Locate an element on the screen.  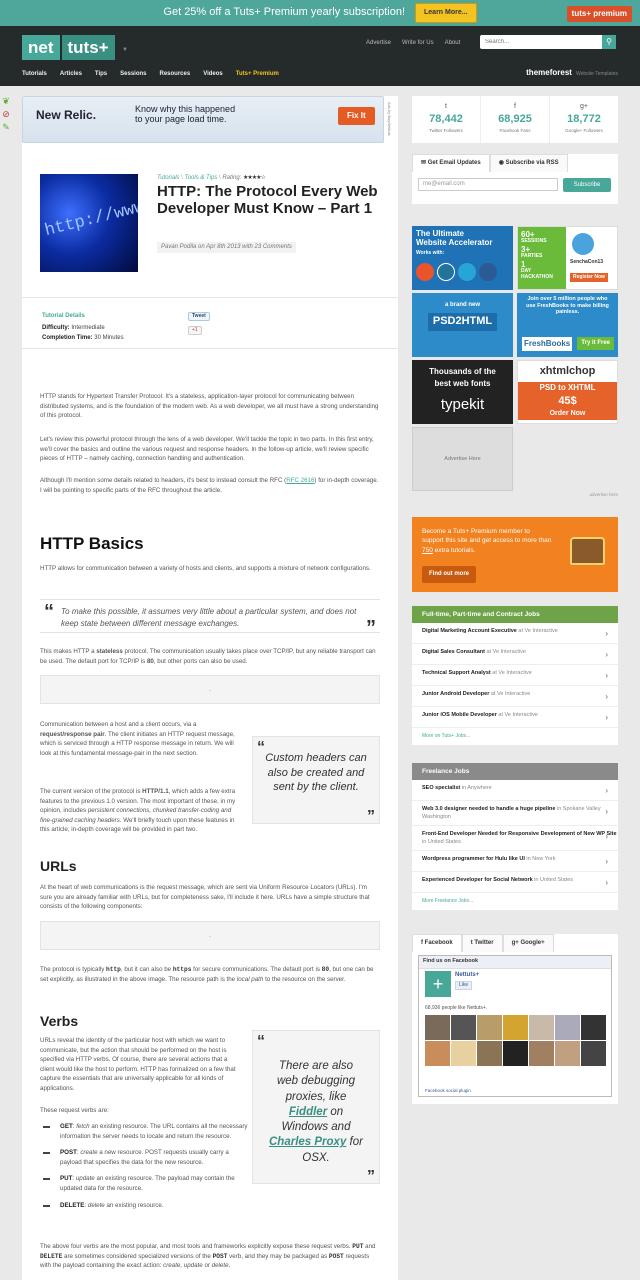
premium-count-link: 750 is located at coordinates (427, 550).